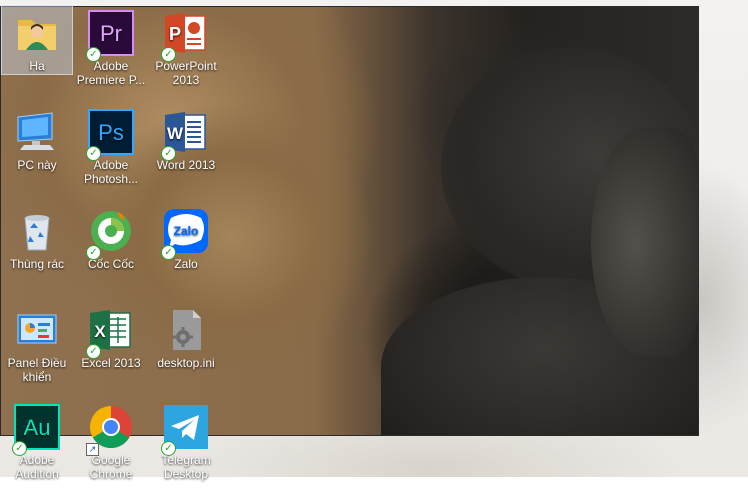  Describe the element at coordinates (110, 333) in the screenshot. I see `excel-icon: X ✓` at that location.